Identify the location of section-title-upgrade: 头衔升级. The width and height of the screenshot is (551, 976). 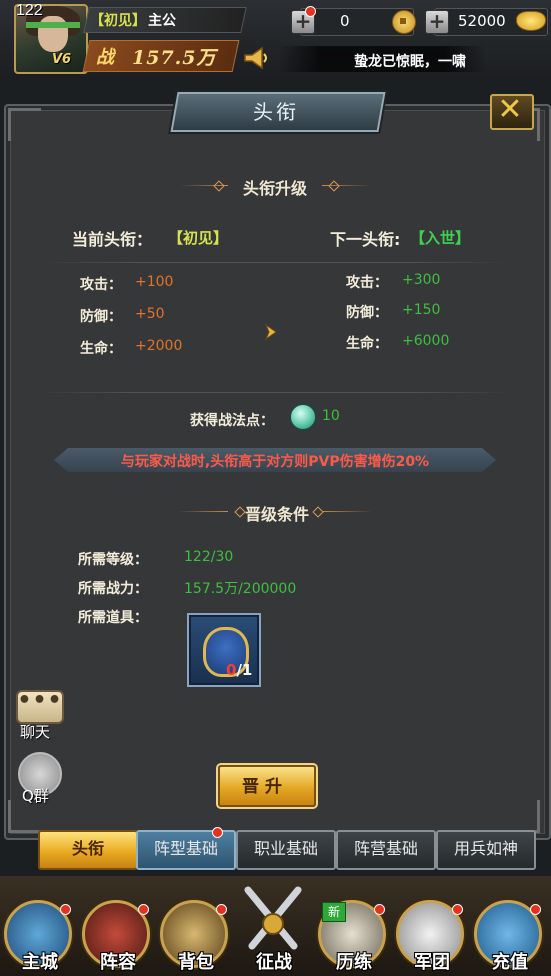
(274, 188).